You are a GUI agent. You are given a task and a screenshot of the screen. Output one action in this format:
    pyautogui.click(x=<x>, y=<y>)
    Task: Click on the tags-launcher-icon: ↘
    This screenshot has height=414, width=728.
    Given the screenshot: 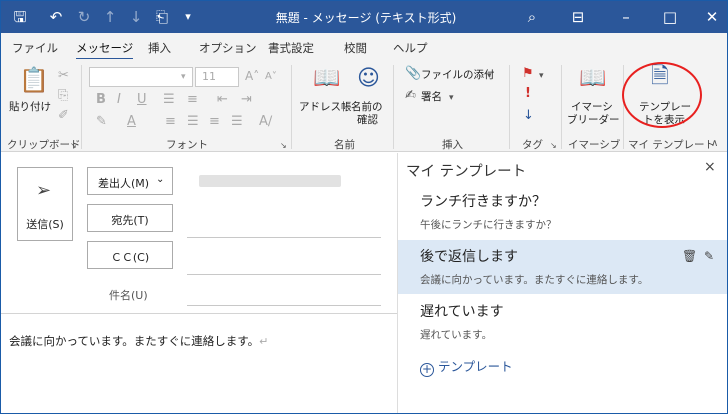 What is the action you would take?
    pyautogui.click(x=553, y=146)
    